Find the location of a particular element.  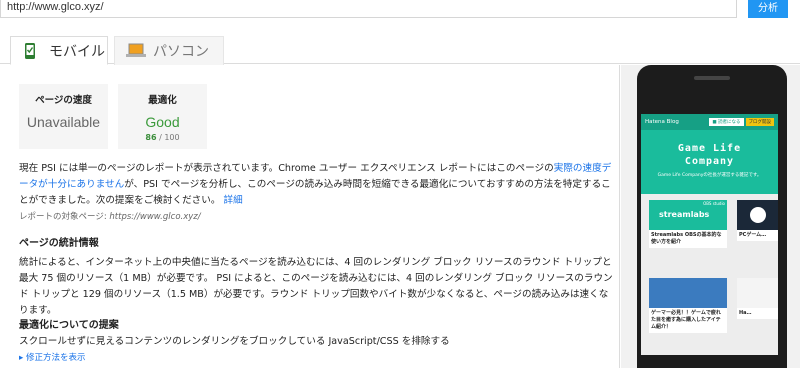

blog-name: Hatena Blog is located at coordinates (662, 122).